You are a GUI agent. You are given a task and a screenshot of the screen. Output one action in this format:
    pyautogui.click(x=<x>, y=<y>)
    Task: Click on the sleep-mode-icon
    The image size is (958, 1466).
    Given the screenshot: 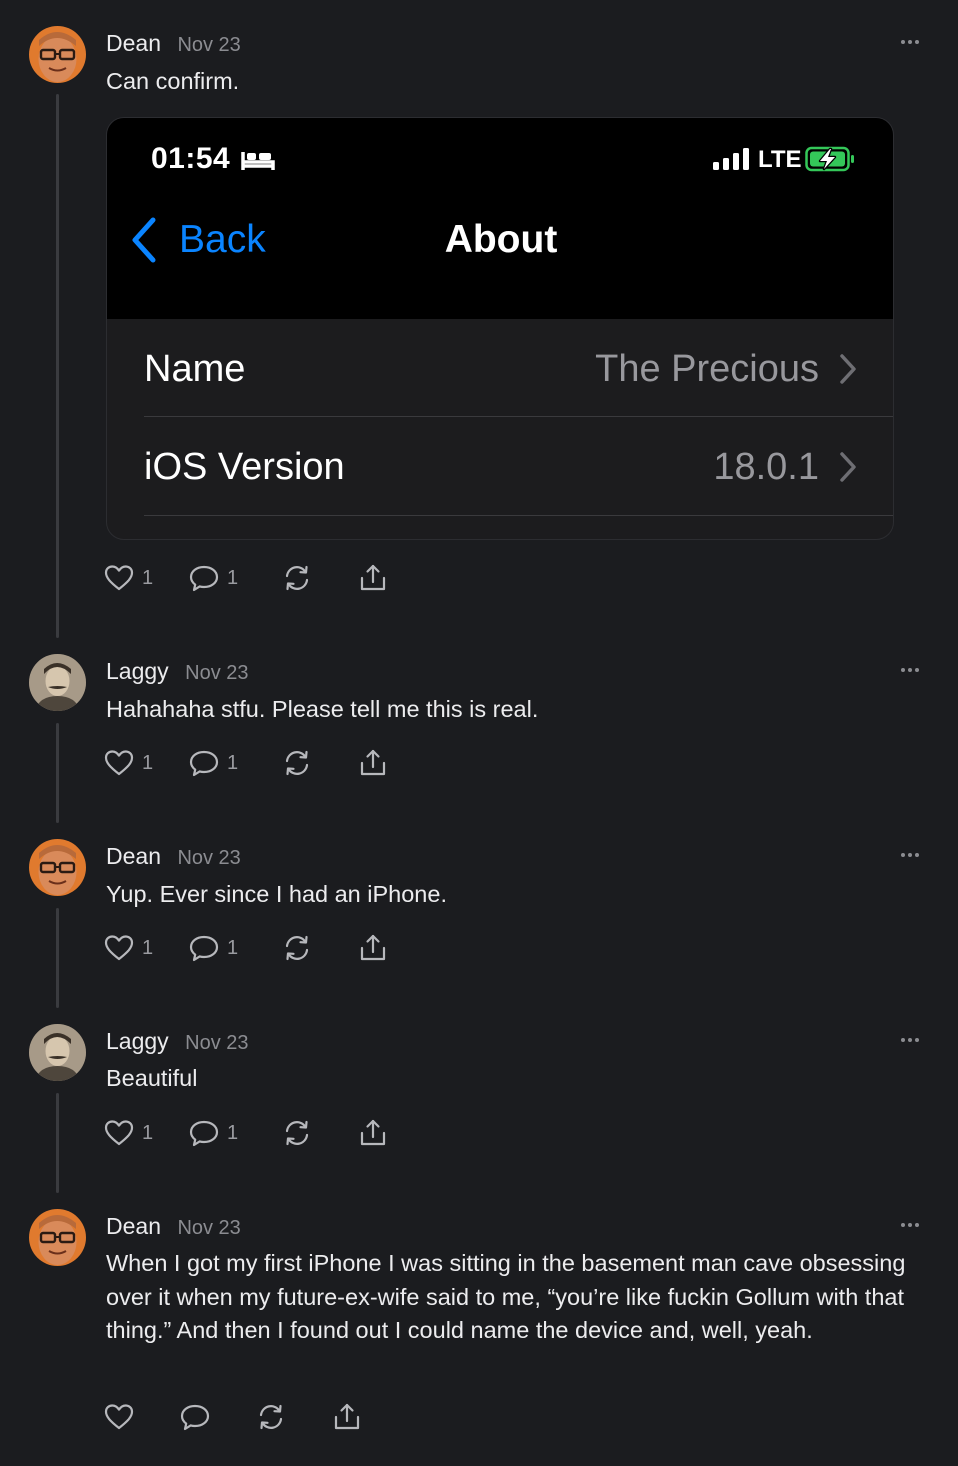 What is the action you would take?
    pyautogui.click(x=258, y=162)
    